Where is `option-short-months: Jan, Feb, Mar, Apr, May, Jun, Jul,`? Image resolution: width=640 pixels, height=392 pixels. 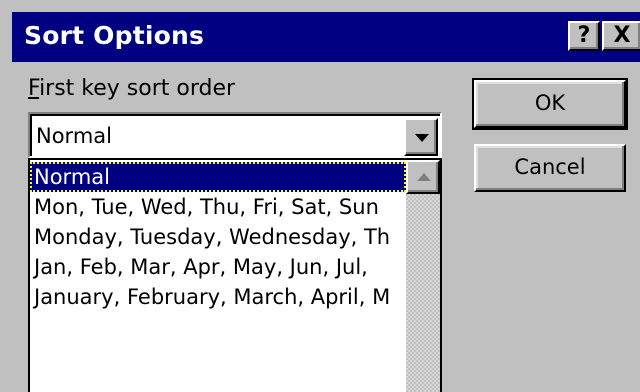 option-short-months: Jan, Feb, Mar, Apr, May, Jun, Jul, is located at coordinates (218, 267).